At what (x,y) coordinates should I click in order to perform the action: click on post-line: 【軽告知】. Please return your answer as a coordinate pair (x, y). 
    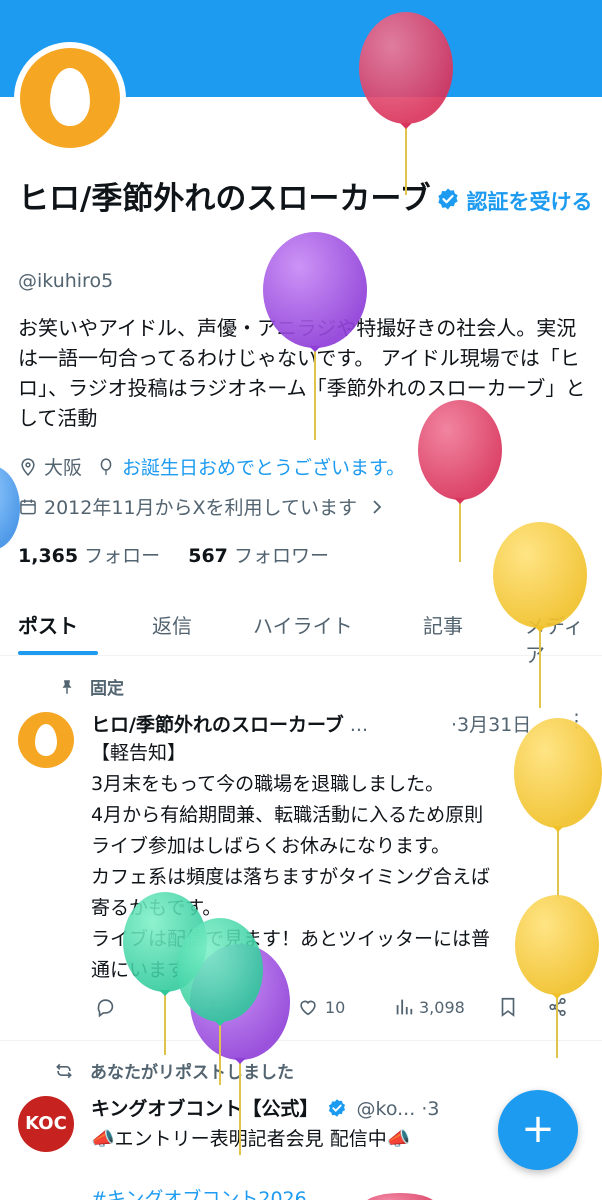
    Looking at the image, I should click on (139, 753).